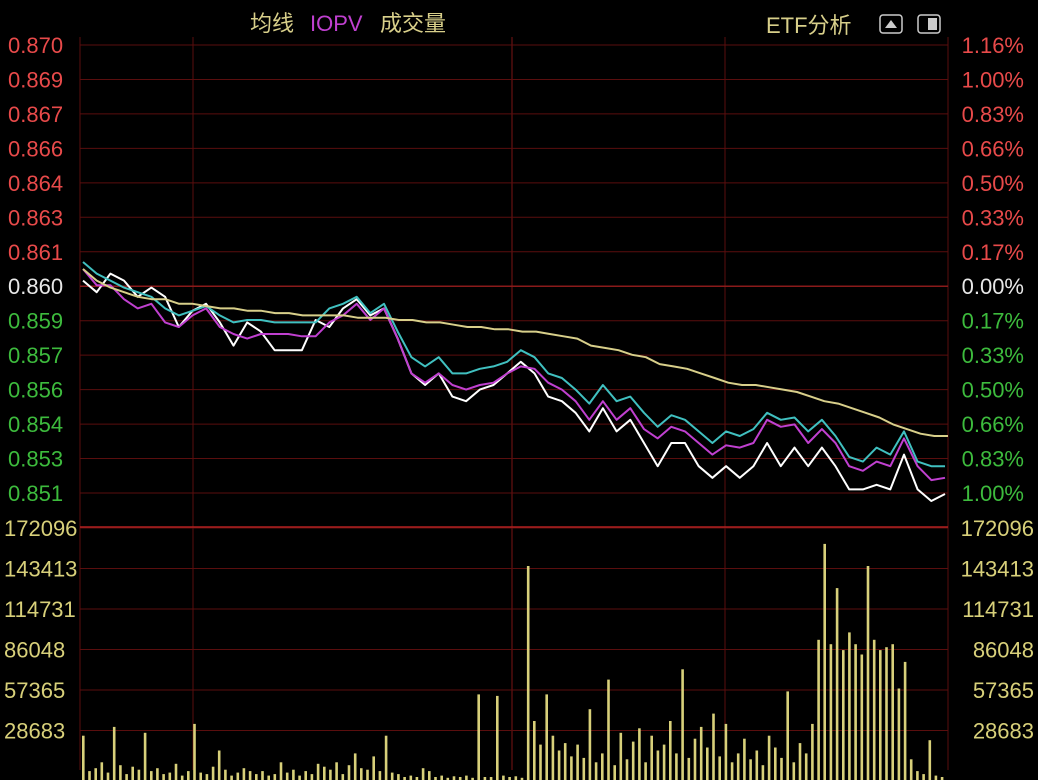 The width and height of the screenshot is (1038, 780). Describe the element at coordinates (809, 25) in the screenshot. I see `etf-analysis-button: ETF分析` at that location.